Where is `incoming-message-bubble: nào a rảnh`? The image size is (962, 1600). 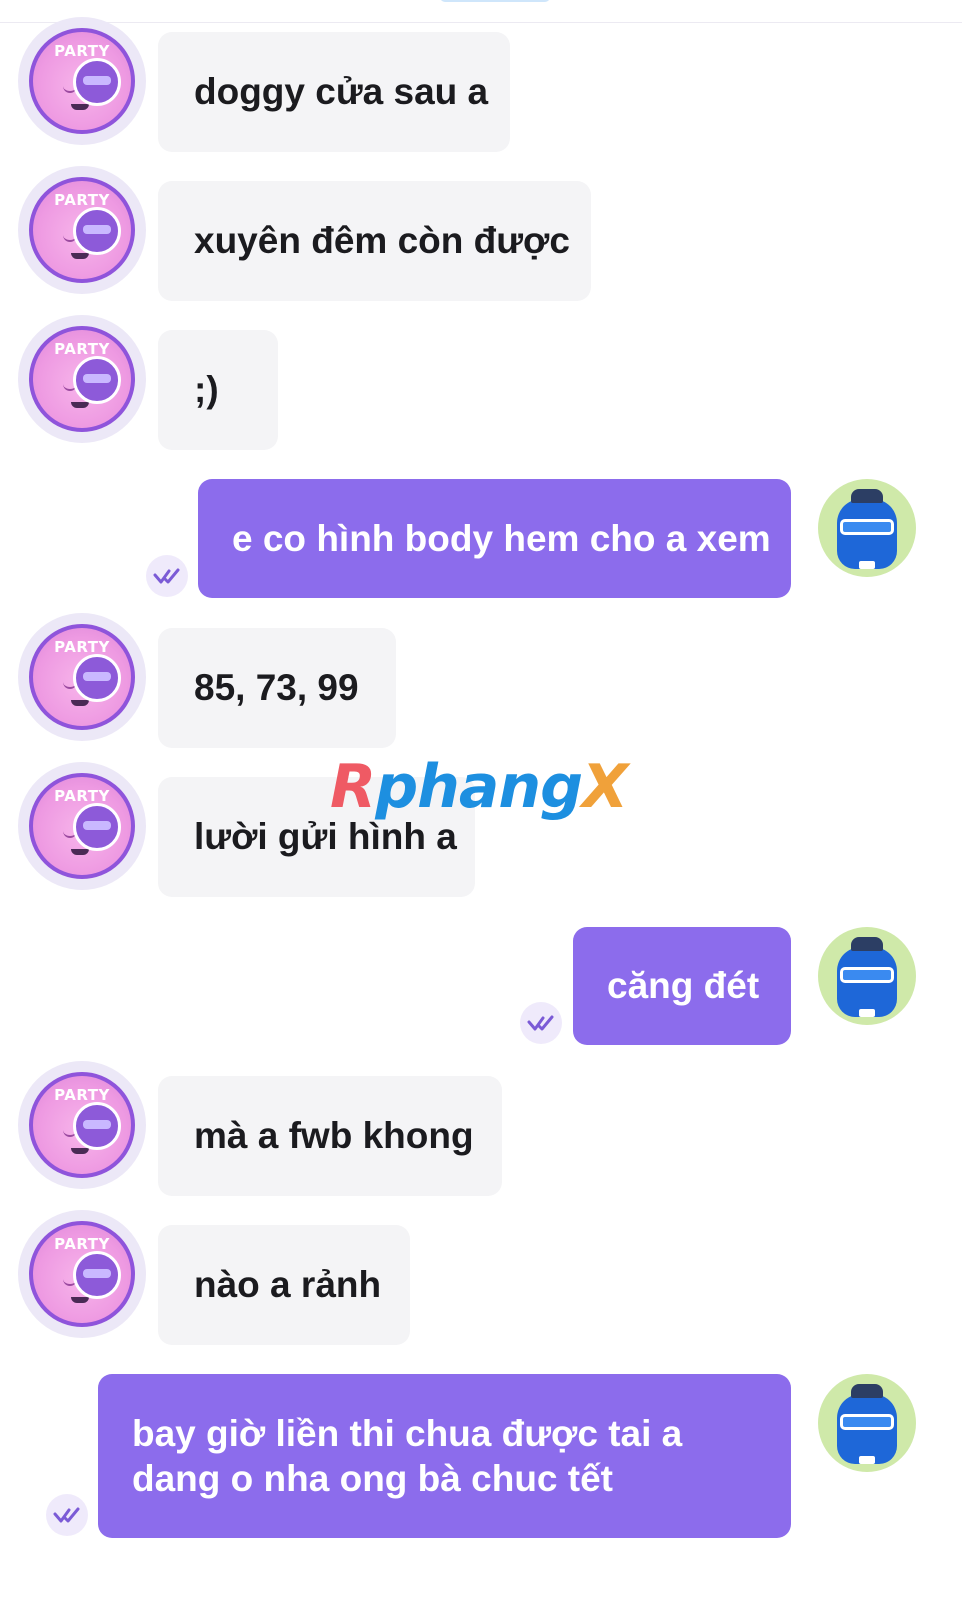 incoming-message-bubble: nào a rảnh is located at coordinates (284, 1285).